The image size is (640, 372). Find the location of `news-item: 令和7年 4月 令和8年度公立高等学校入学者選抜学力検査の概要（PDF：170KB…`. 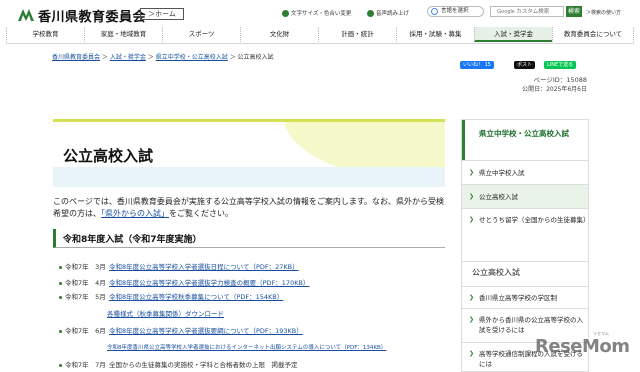

news-item: 令和7年 4月 令和8年度公立高等学校入学者選抜学力検査の概要（PDF：170KB… is located at coordinates (184, 282).